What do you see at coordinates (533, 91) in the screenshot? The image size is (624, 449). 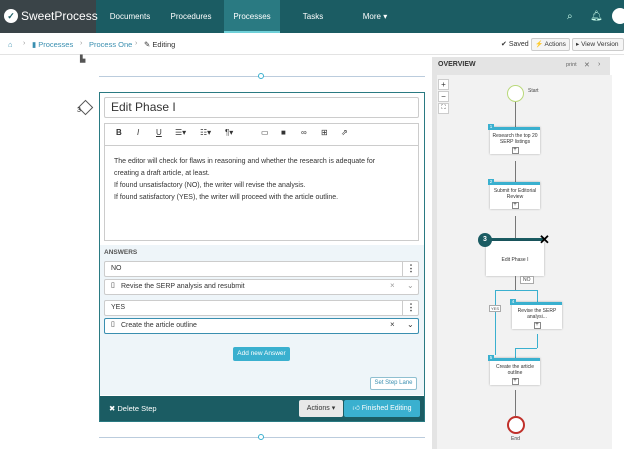 I see `start-label: Start` at bounding box center [533, 91].